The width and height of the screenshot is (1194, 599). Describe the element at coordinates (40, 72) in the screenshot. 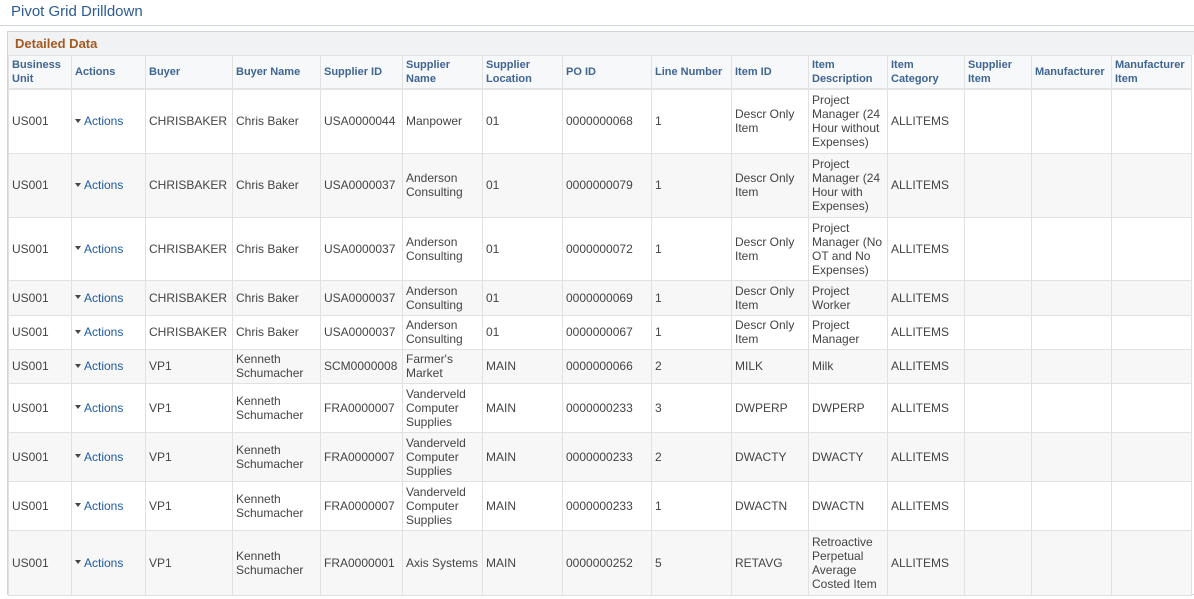

I see `column-header-business-unit: Business Unit` at that location.